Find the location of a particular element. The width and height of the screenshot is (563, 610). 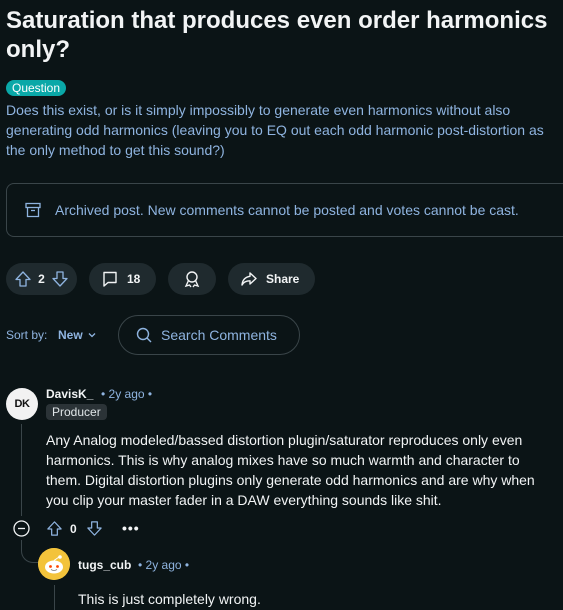

vote-control: 2 is located at coordinates (41, 279).